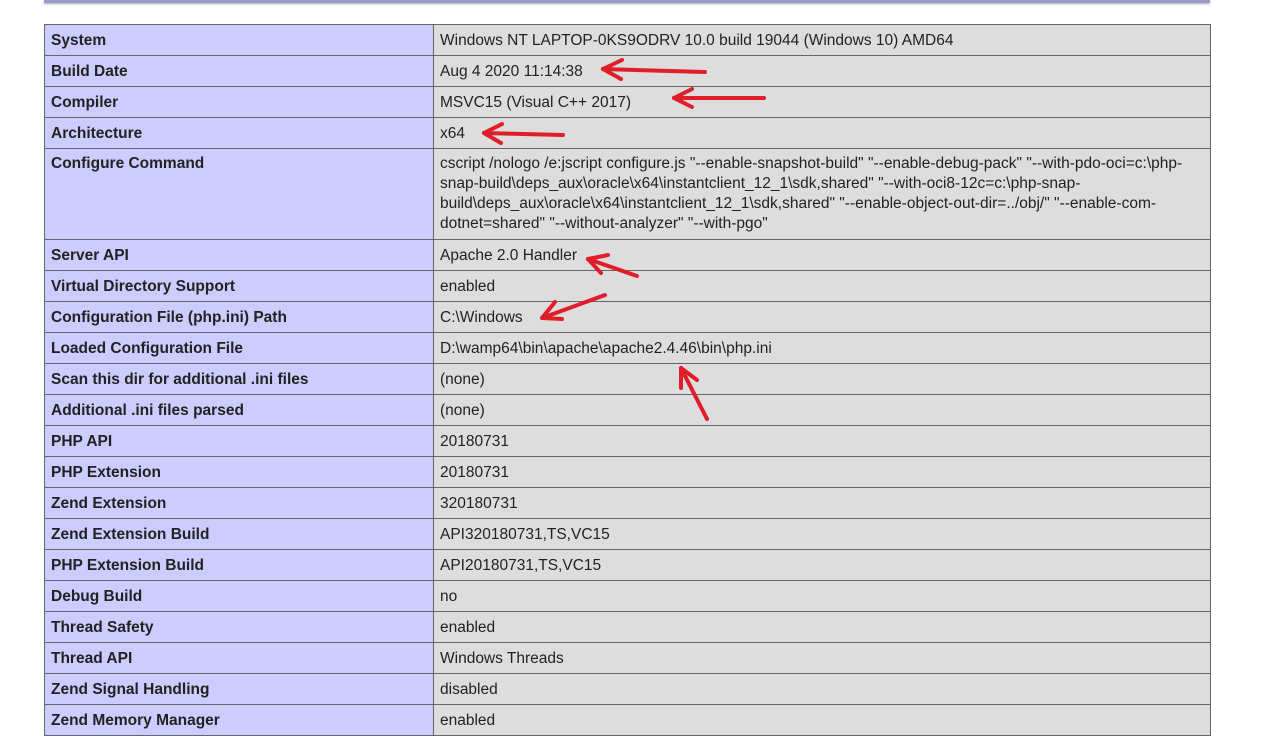 This screenshot has height=736, width=1286. I want to click on table-row: PHP Extension Build API20180731,TS,VC15, so click(627, 565).